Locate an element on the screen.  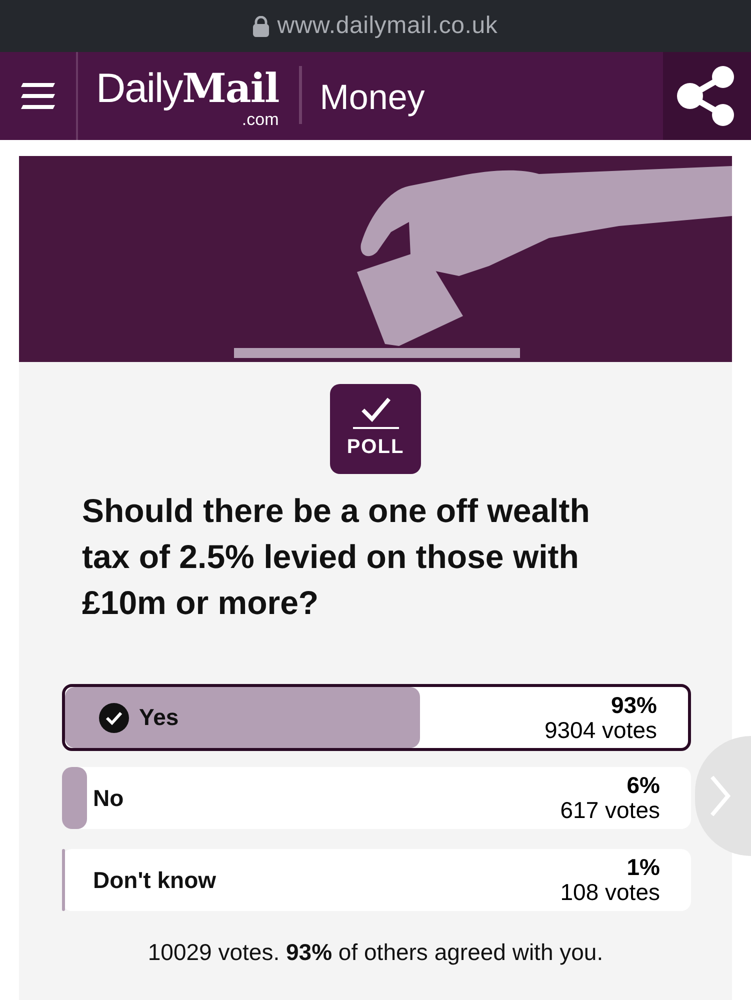
vote-count: 108 votes is located at coordinates (610, 892).